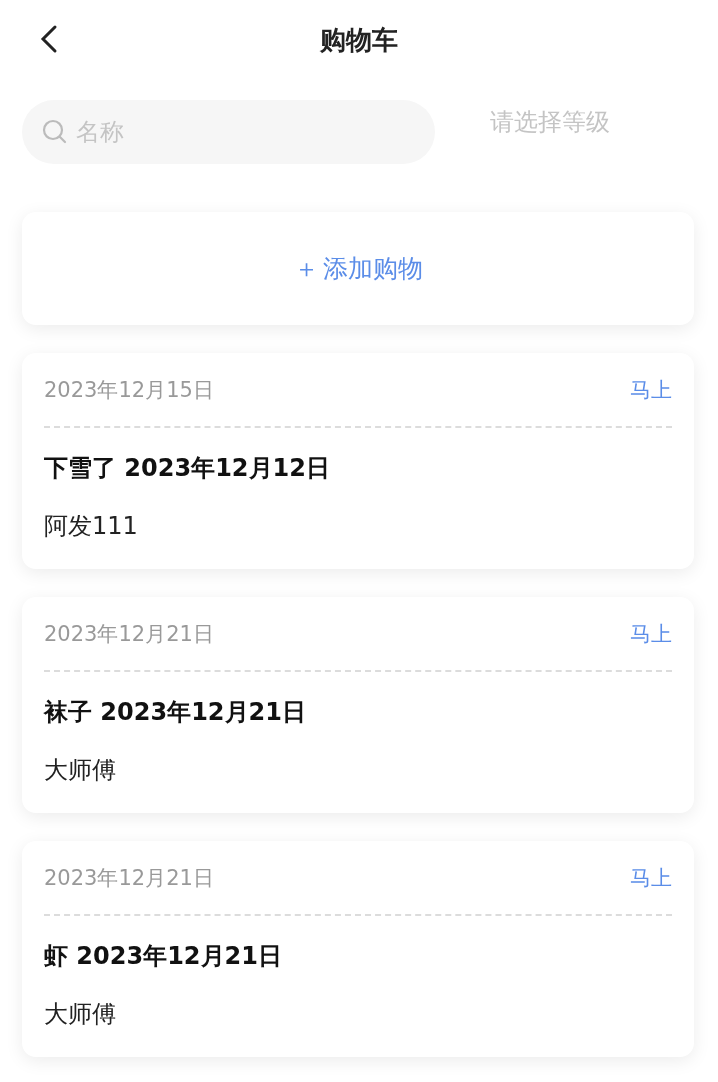  I want to click on level-select: 请选择等级, so click(550, 122).